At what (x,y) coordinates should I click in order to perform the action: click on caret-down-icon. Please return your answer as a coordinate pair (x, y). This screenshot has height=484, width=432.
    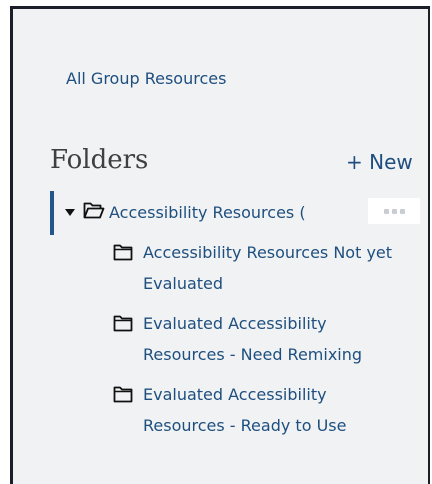
    Looking at the image, I should click on (70, 212).